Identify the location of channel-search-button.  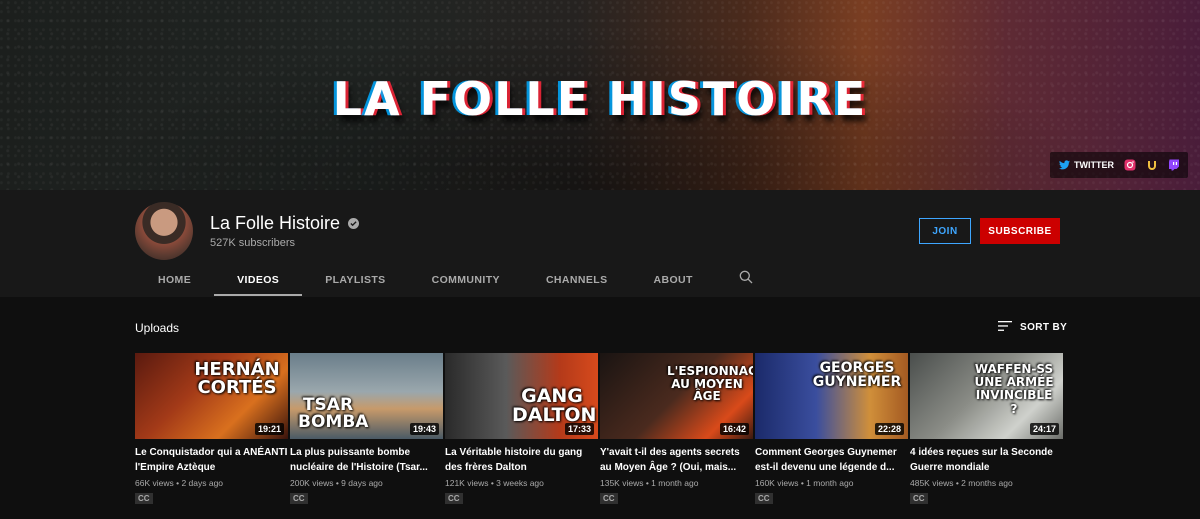
(746, 279).